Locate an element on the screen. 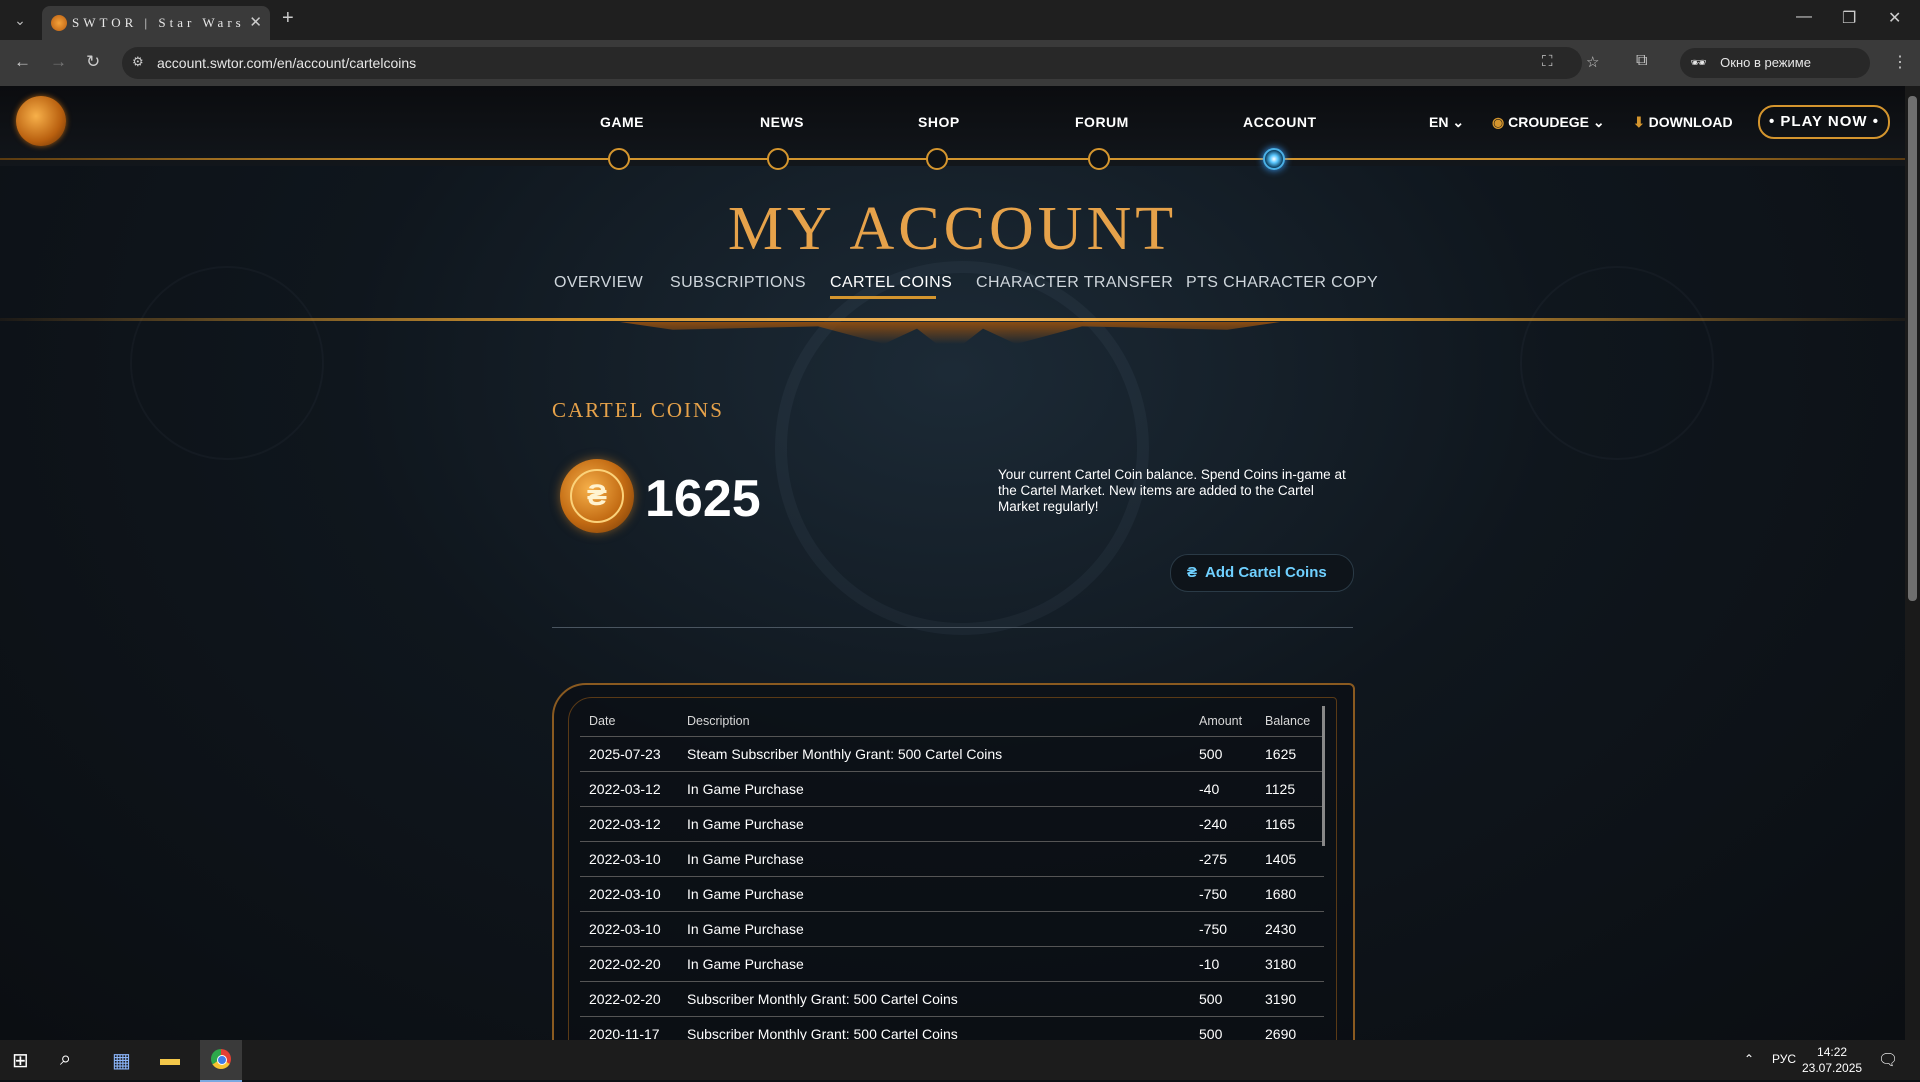 This screenshot has height=1082, width=1920. calculator-icon: ▦ is located at coordinates (121, 1060).